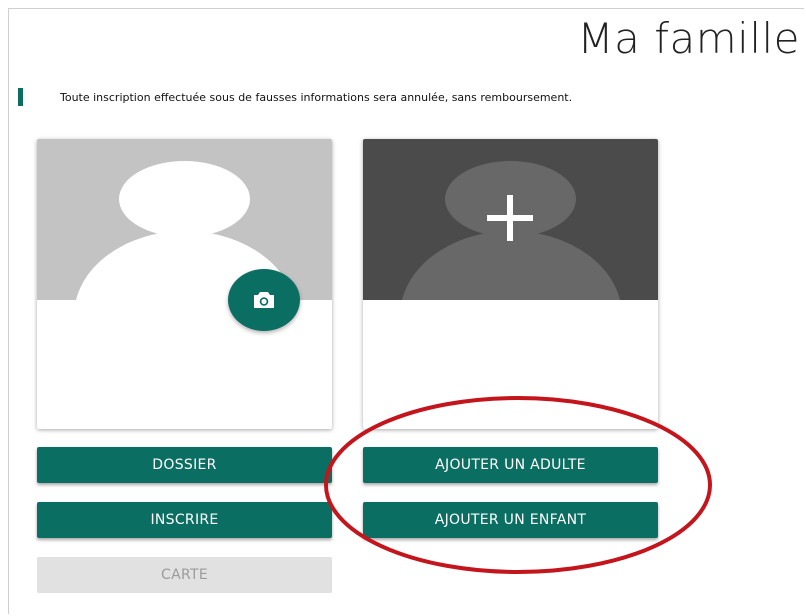  I want to click on page-title: Ma famille, so click(688, 38).